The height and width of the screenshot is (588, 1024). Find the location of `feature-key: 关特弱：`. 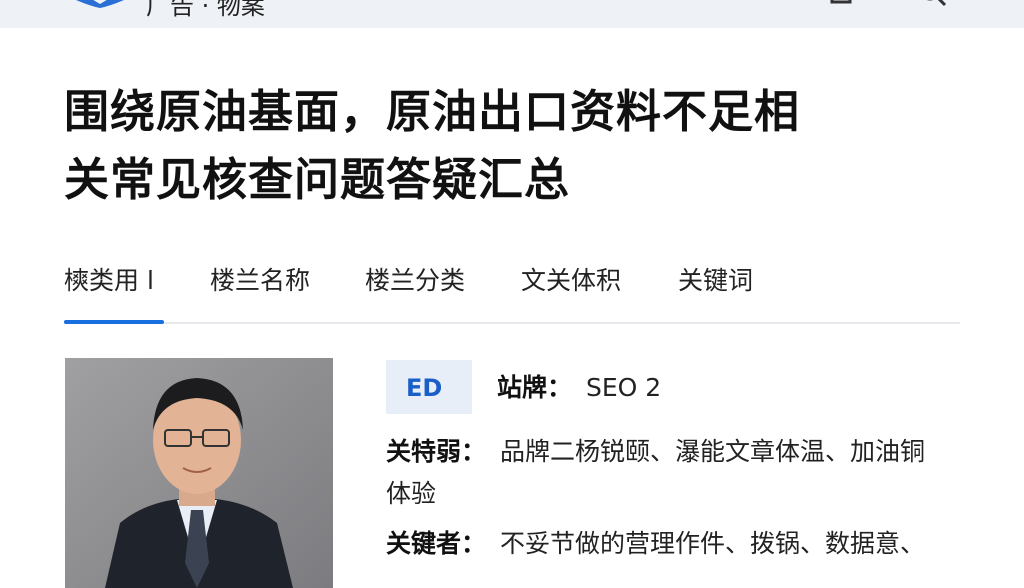

feature-key: 关特弱： is located at coordinates (436, 451).